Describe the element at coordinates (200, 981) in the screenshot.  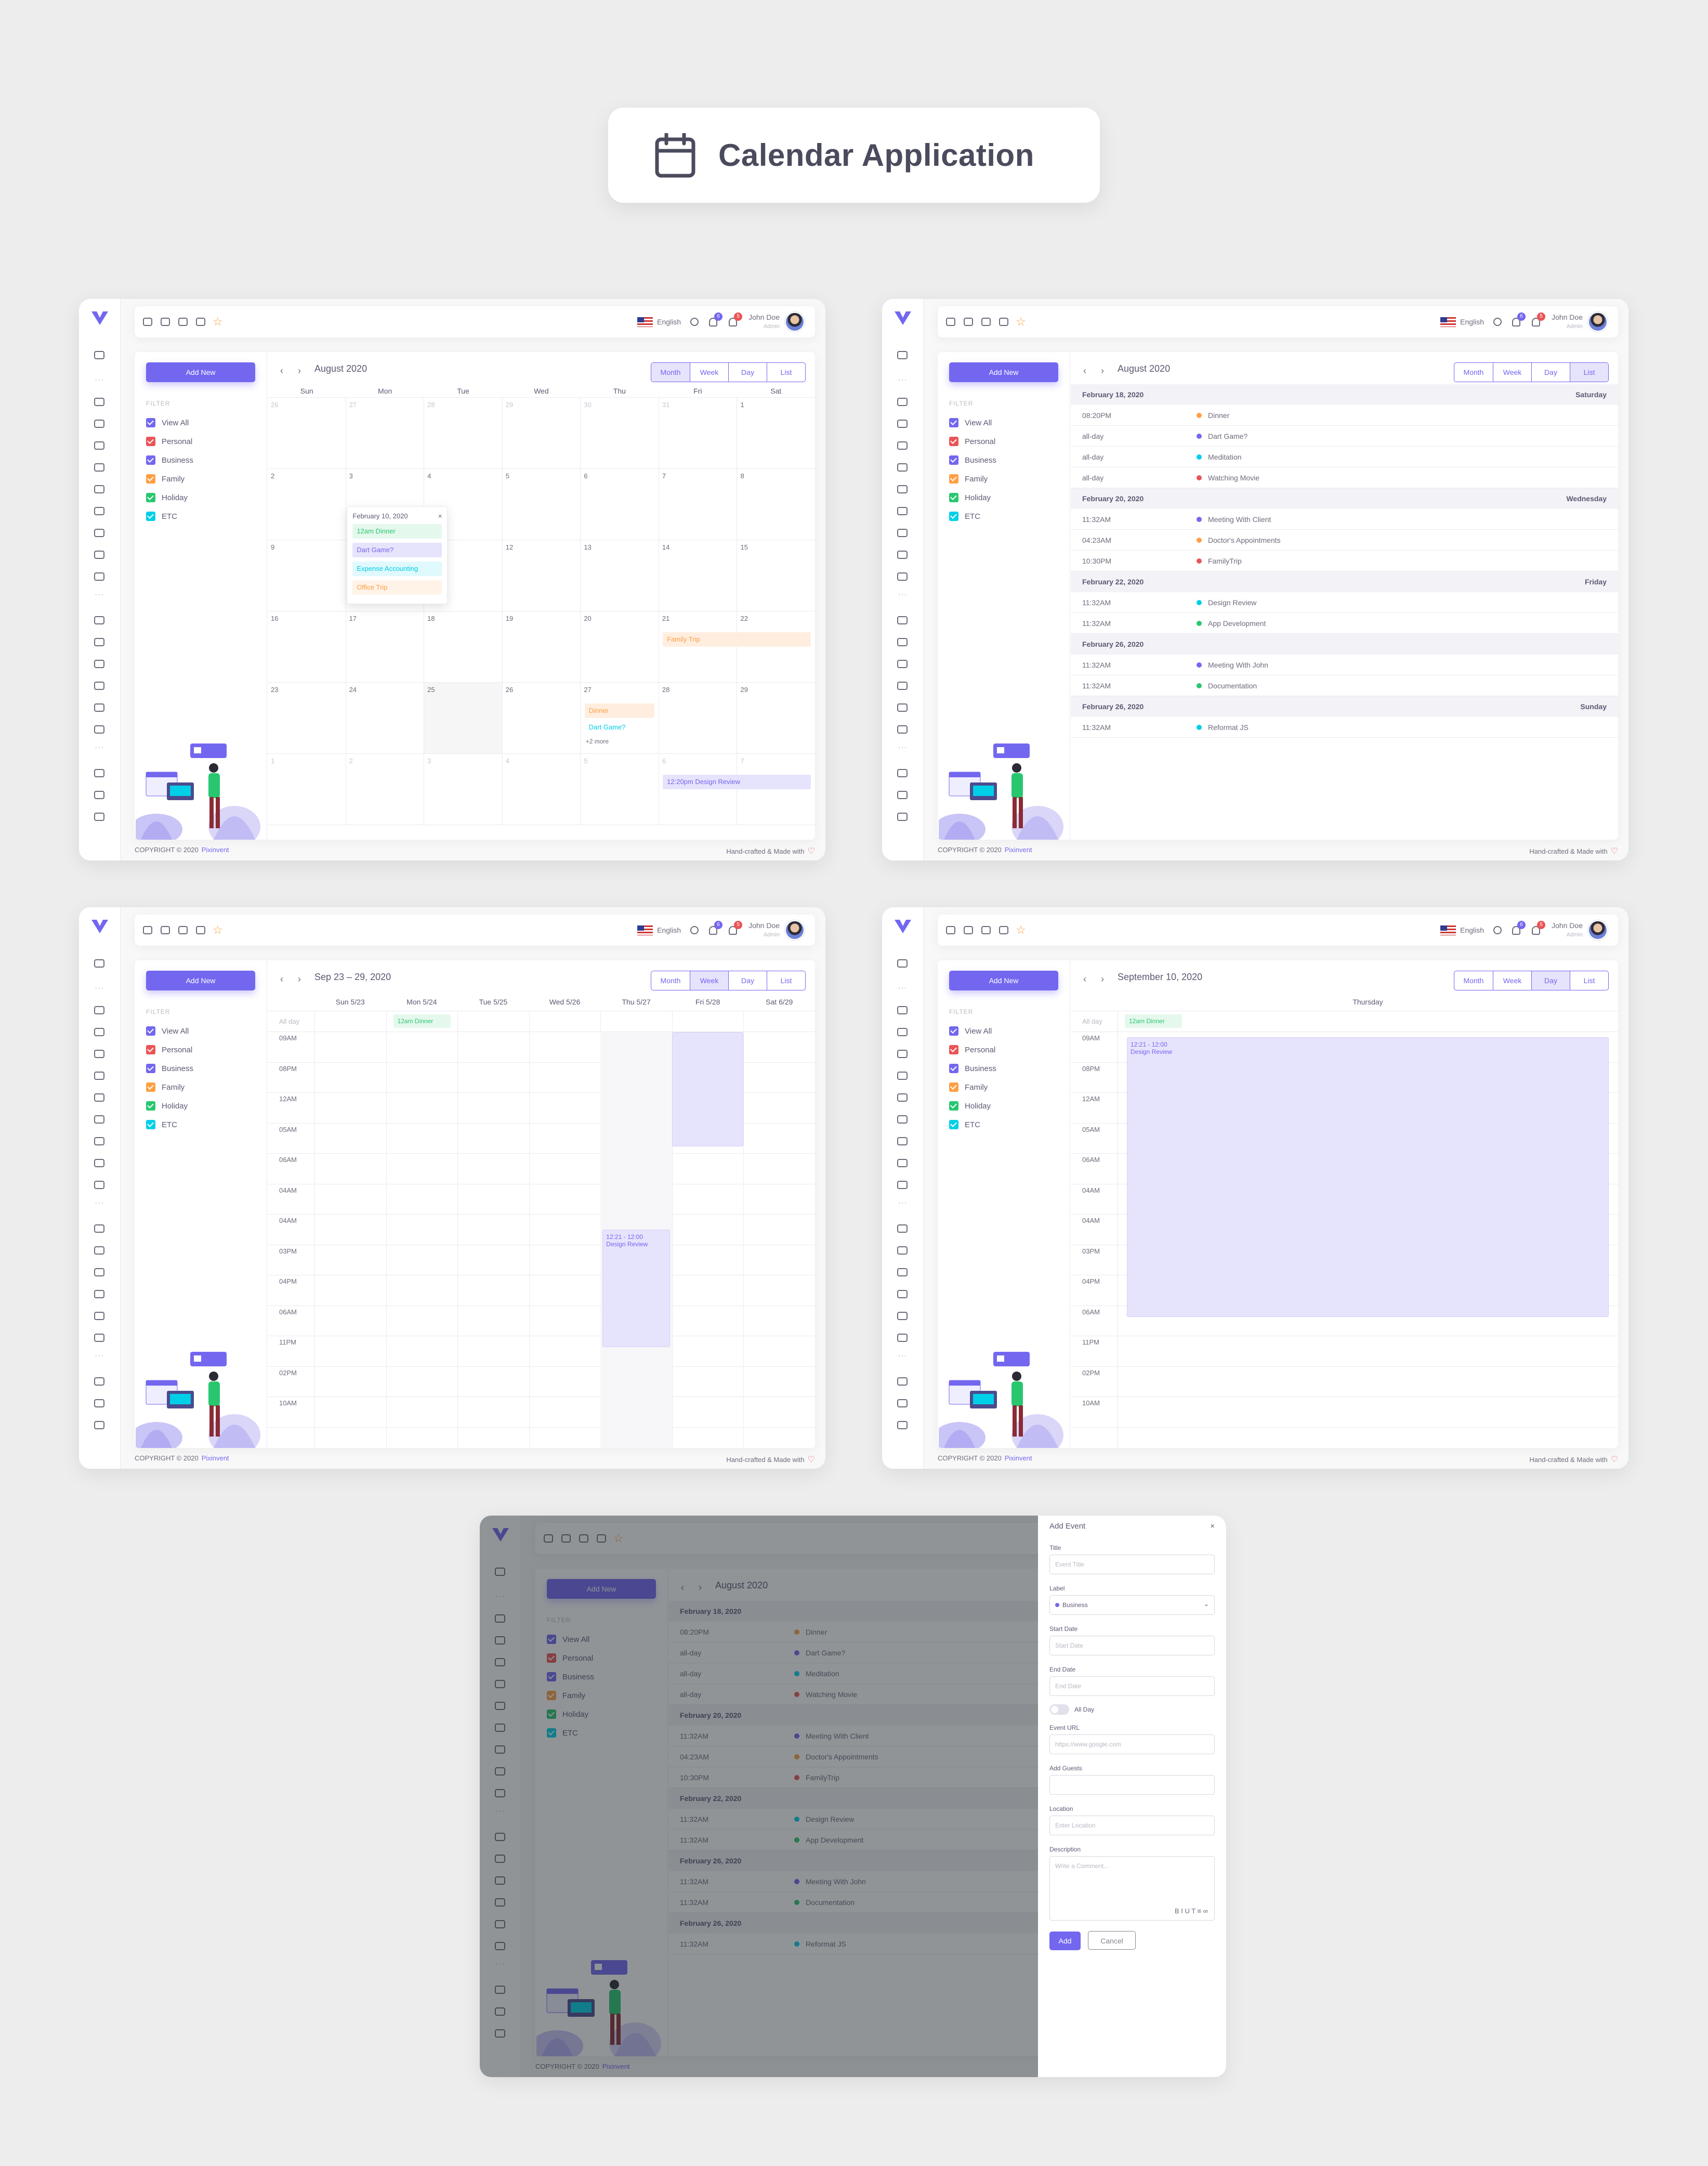
I see `add-new-button: Add New` at that location.